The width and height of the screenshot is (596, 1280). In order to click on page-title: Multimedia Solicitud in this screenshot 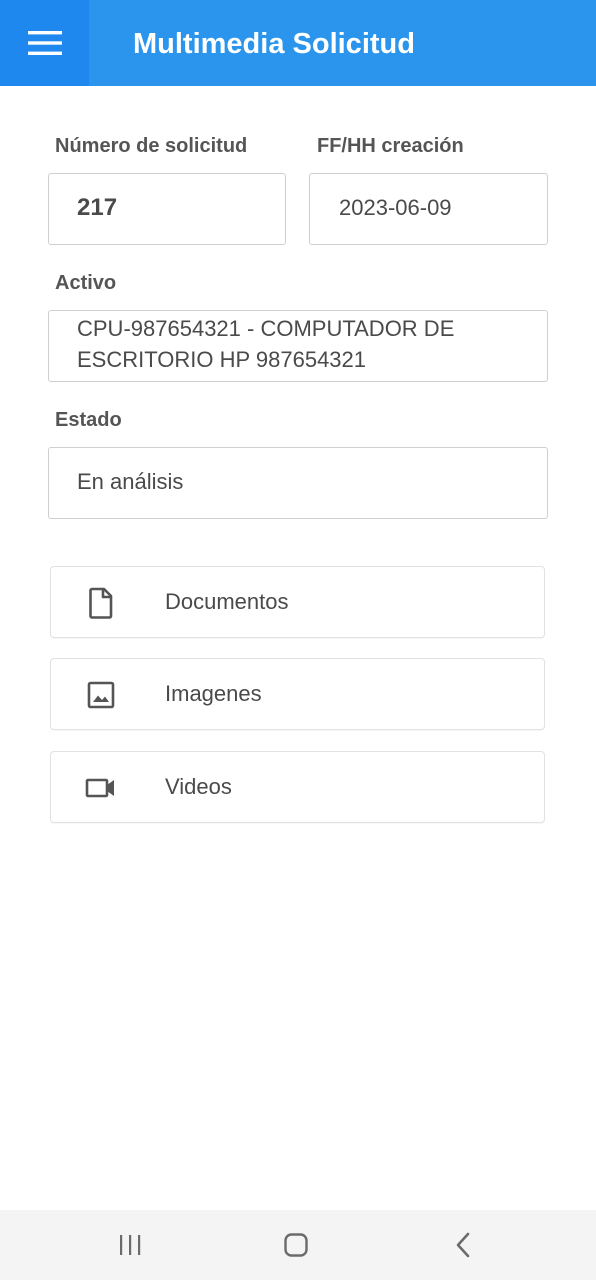, I will do `click(274, 44)`.